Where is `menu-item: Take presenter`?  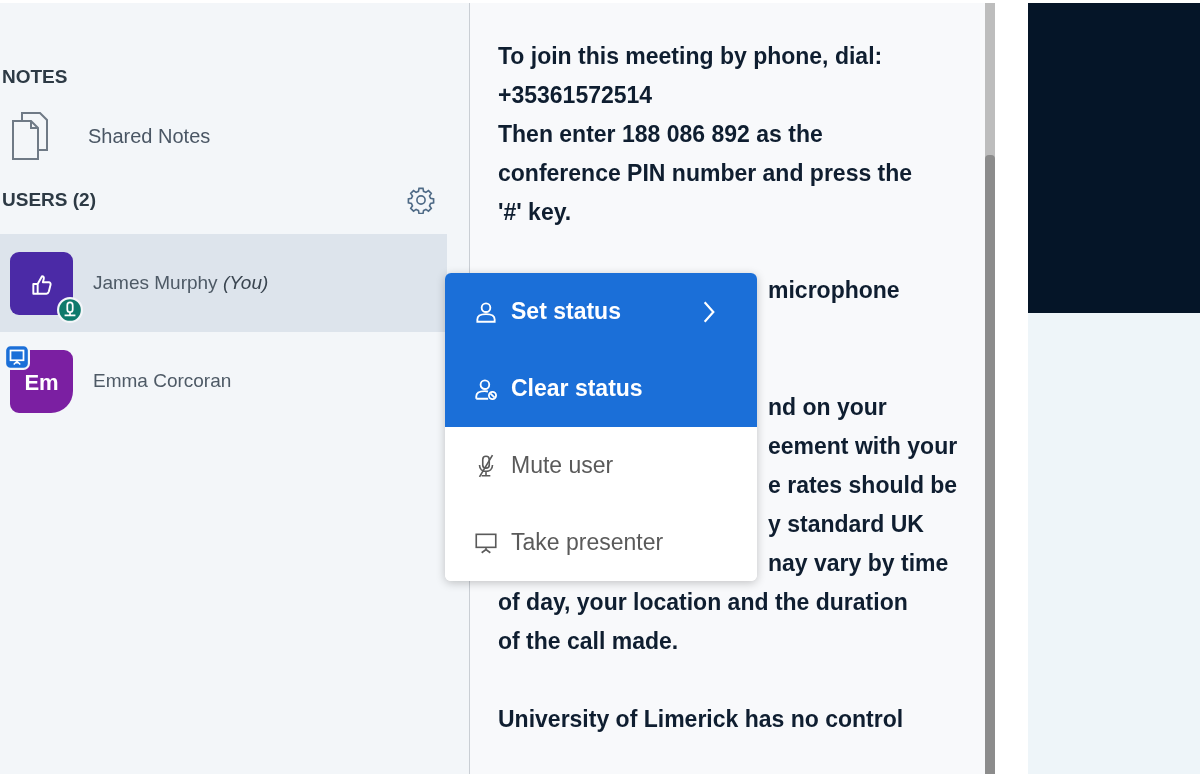
menu-item: Take presenter is located at coordinates (601, 542).